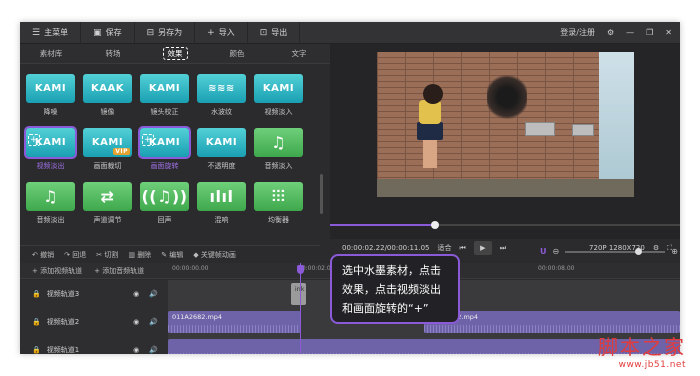  I want to click on timeline-track: 🔒 视频轨道1 ◉ 🔊, so click(350, 345).